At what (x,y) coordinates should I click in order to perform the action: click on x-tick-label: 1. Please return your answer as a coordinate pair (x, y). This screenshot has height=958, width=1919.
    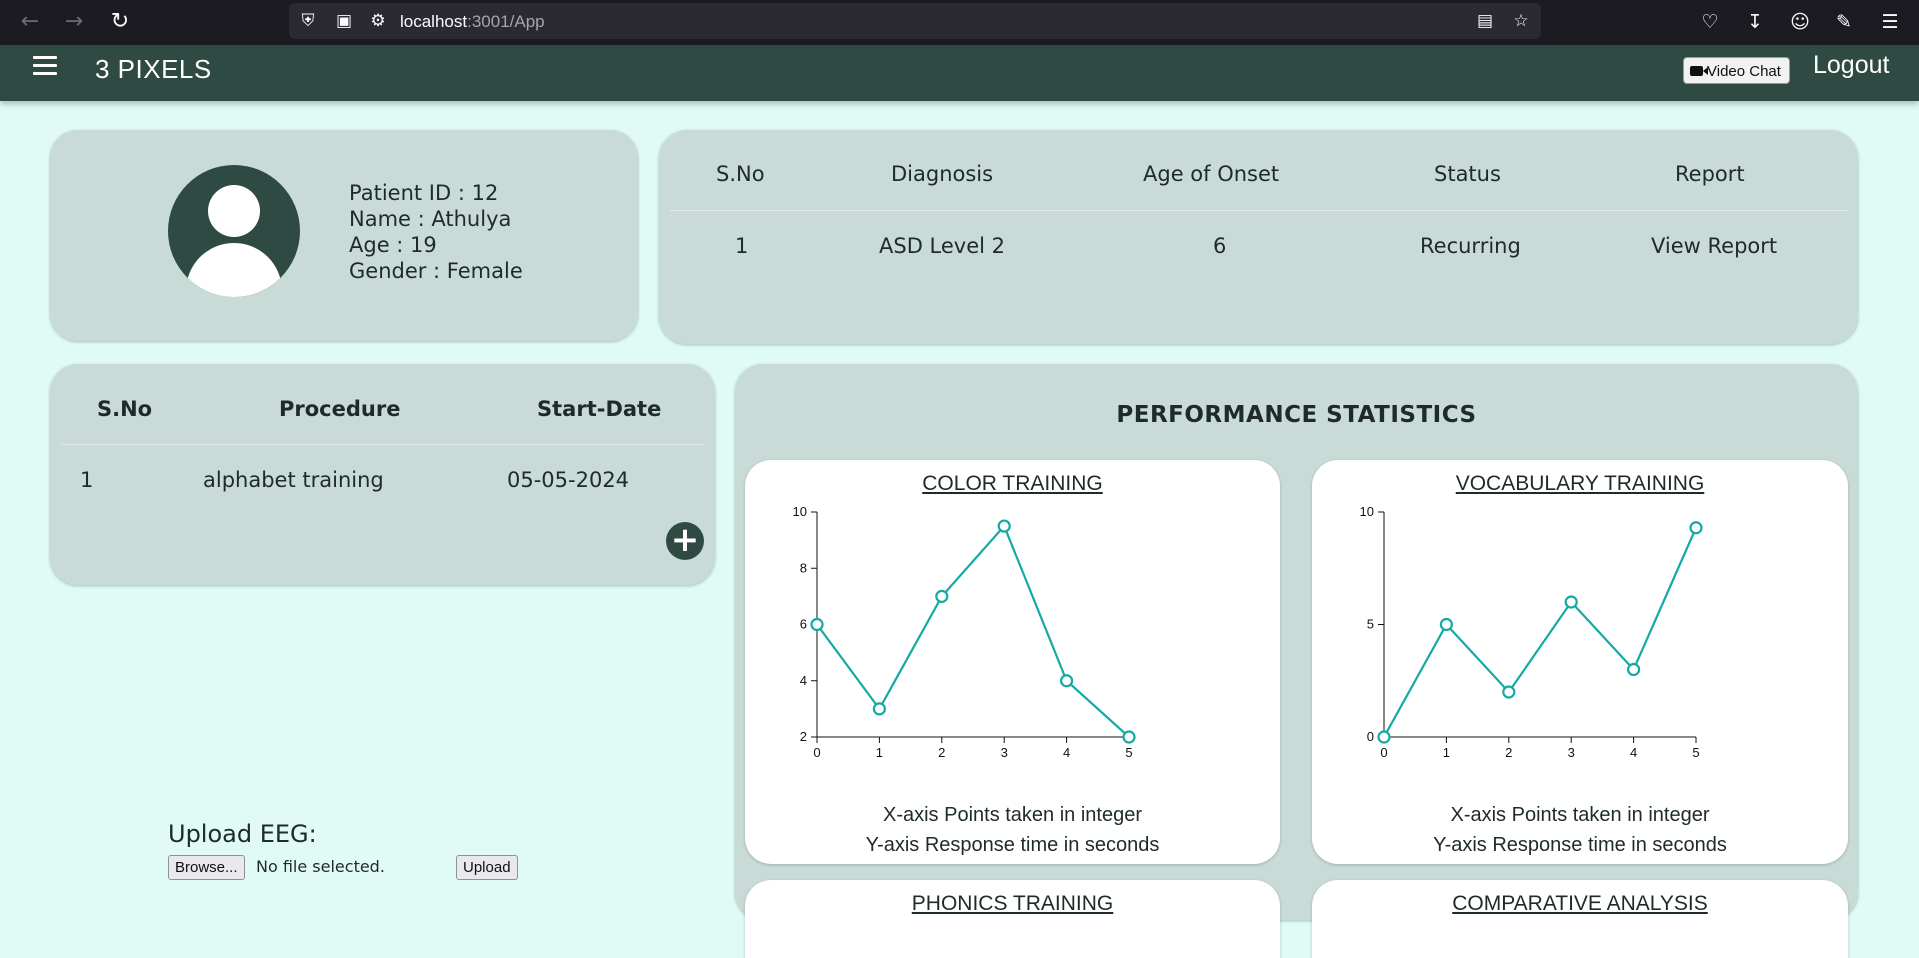
    Looking at the image, I should click on (879, 752).